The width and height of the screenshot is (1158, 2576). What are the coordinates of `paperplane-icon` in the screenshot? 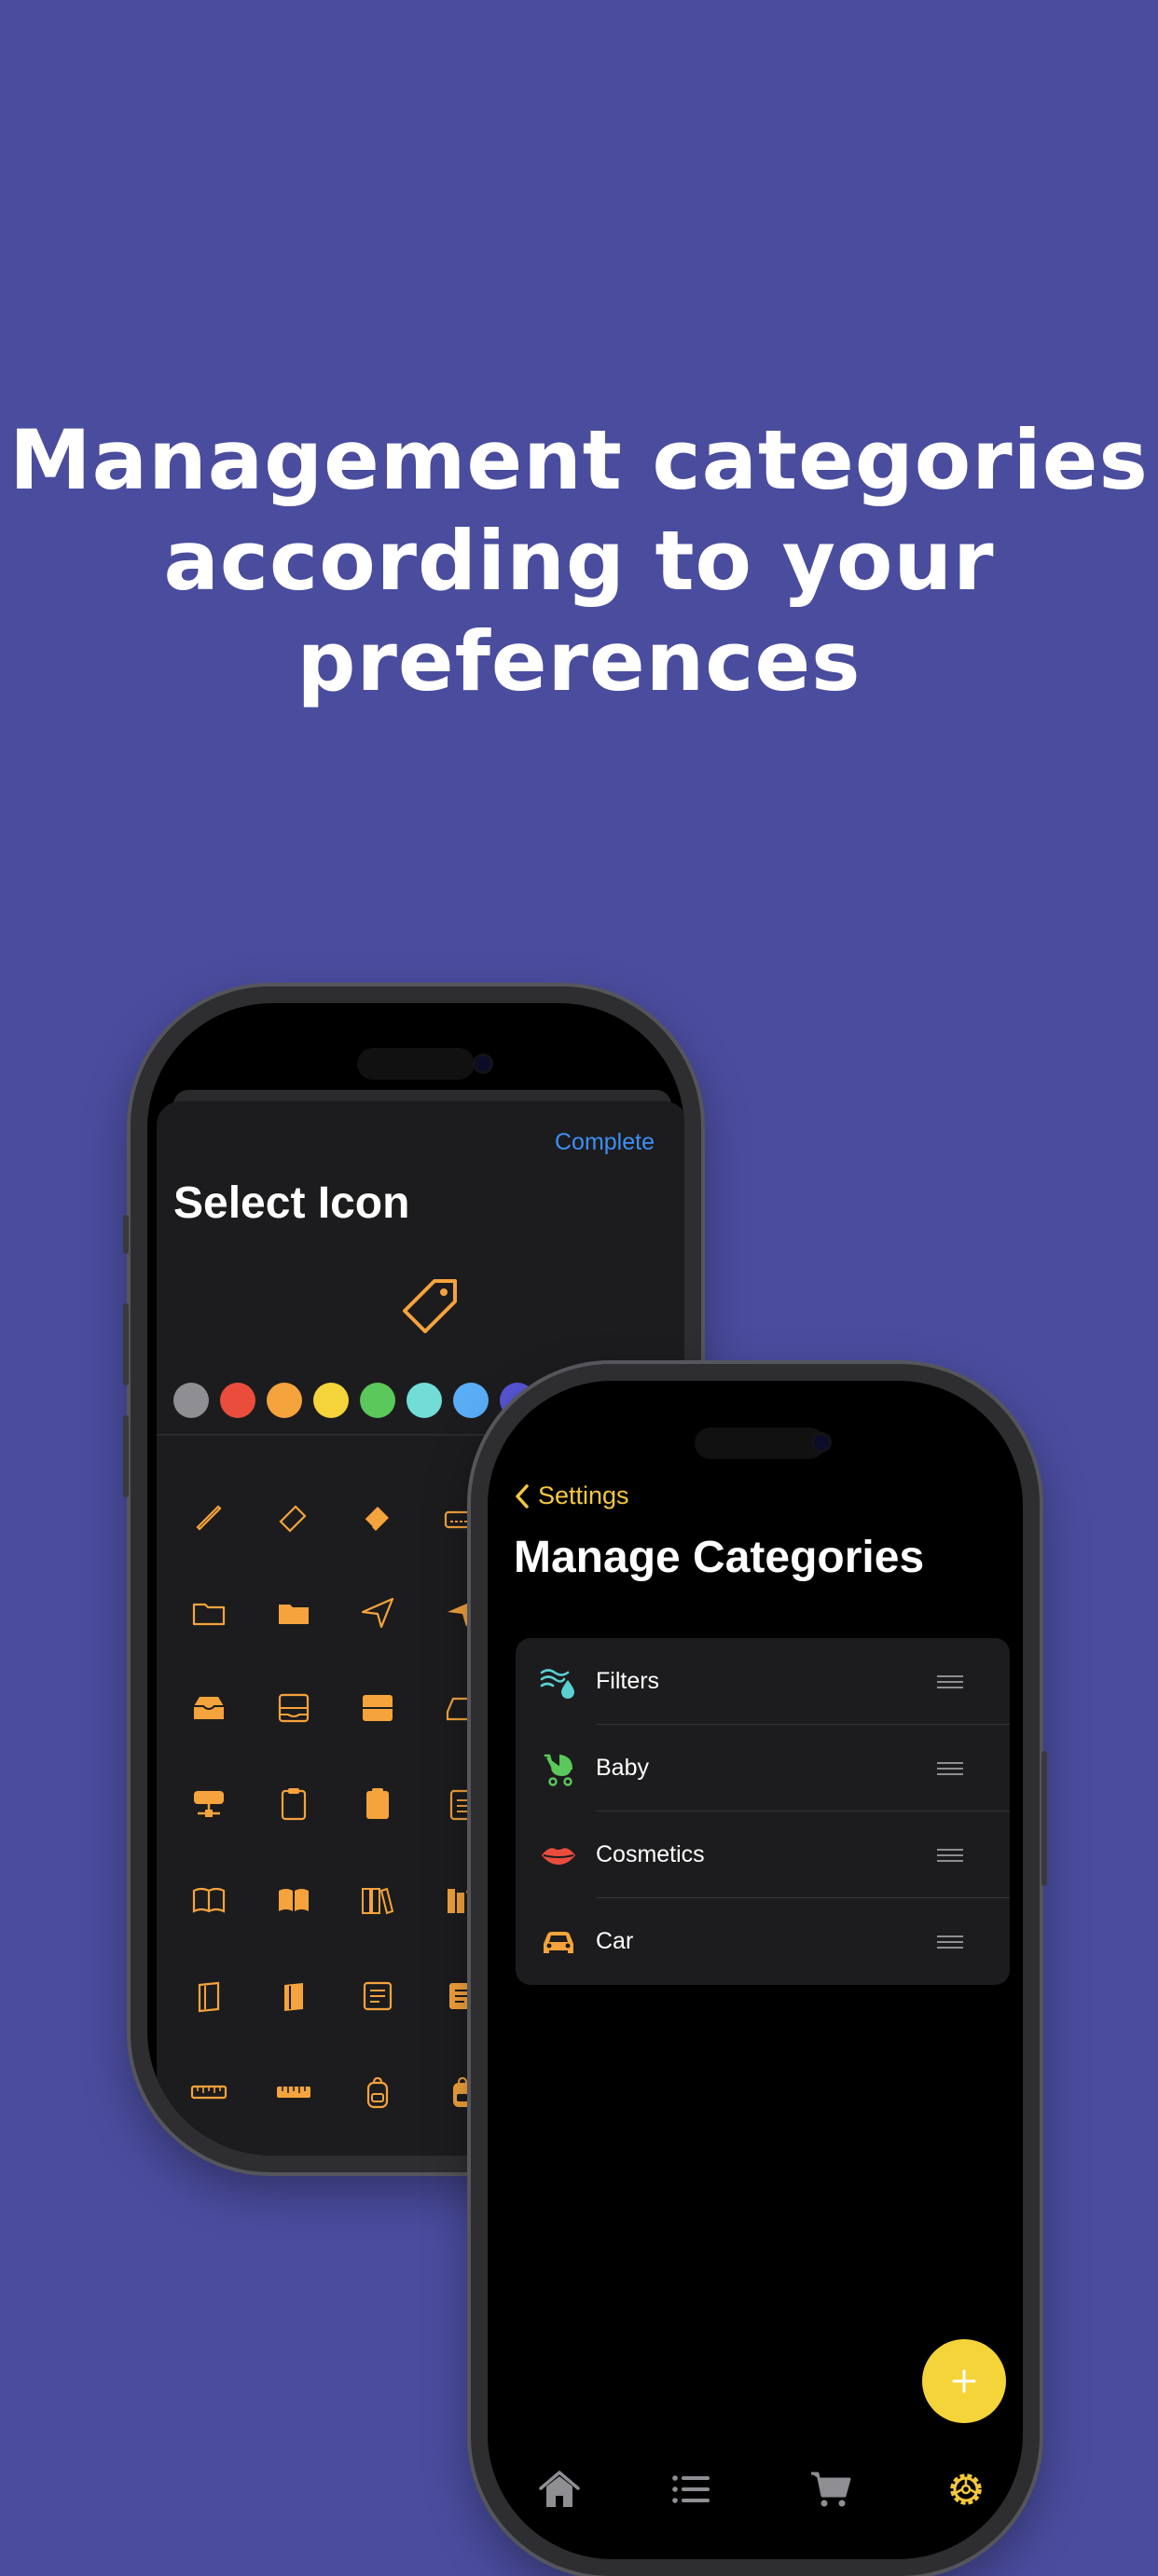 It's located at (378, 1612).